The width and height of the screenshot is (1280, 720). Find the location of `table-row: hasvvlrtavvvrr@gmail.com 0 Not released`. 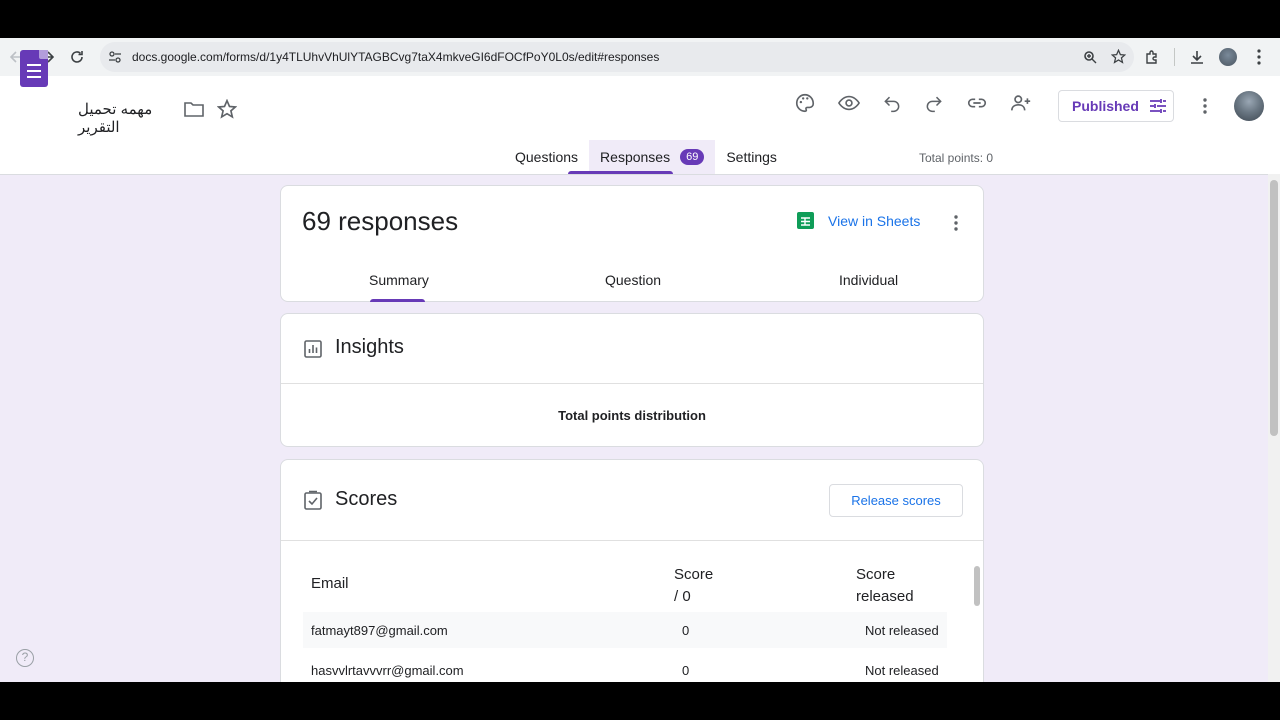

table-row: hasvvlrtavvvrr@gmail.com 0 Not released is located at coordinates (625, 667).